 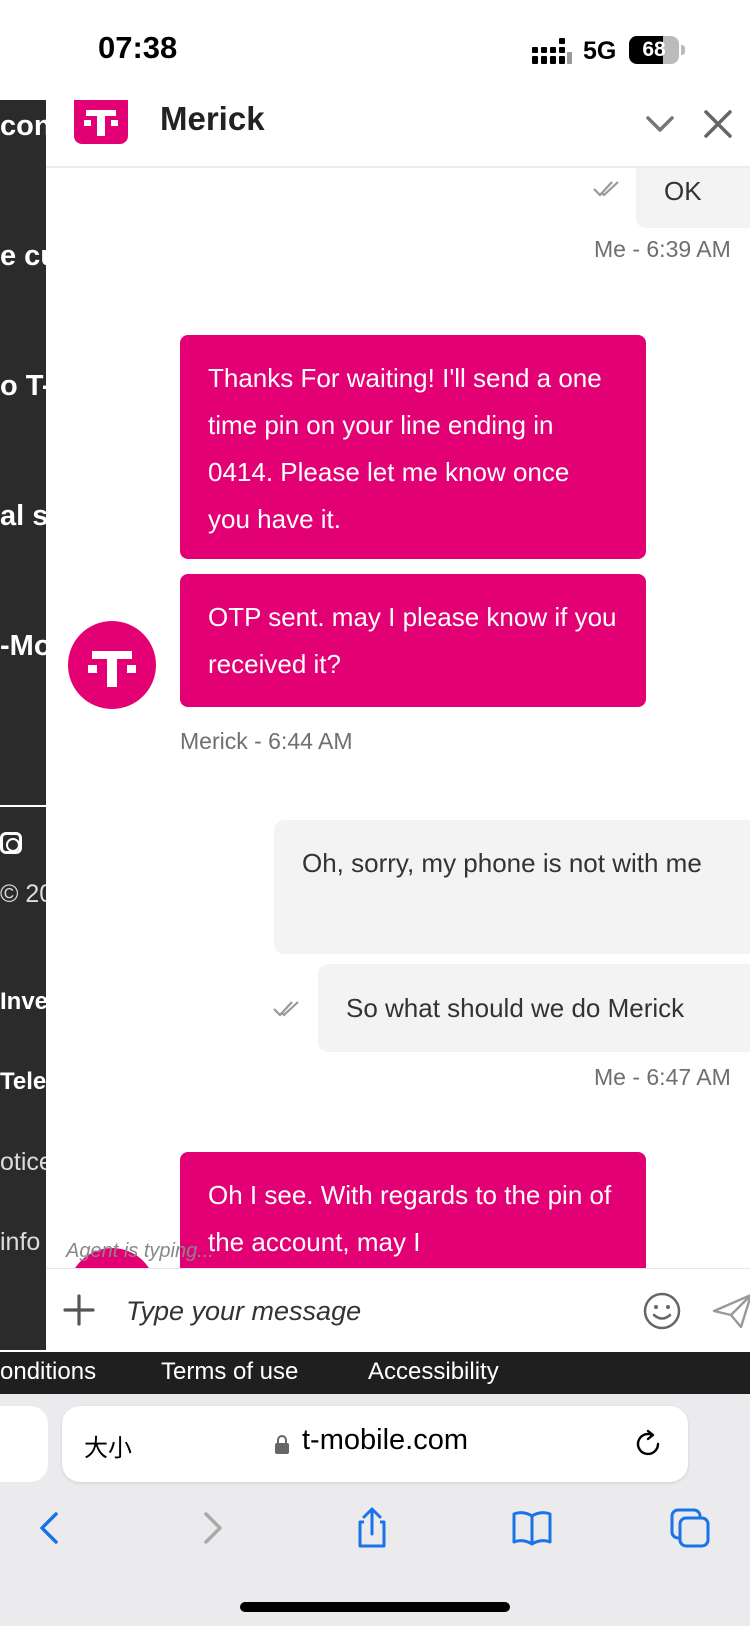 I want to click on home-indicator, so click(x=375, y=1607).